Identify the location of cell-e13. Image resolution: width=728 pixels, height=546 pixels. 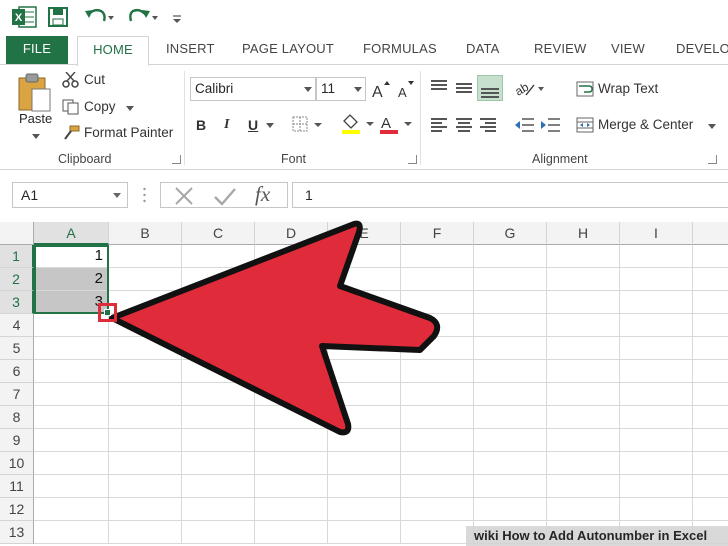
(364, 532).